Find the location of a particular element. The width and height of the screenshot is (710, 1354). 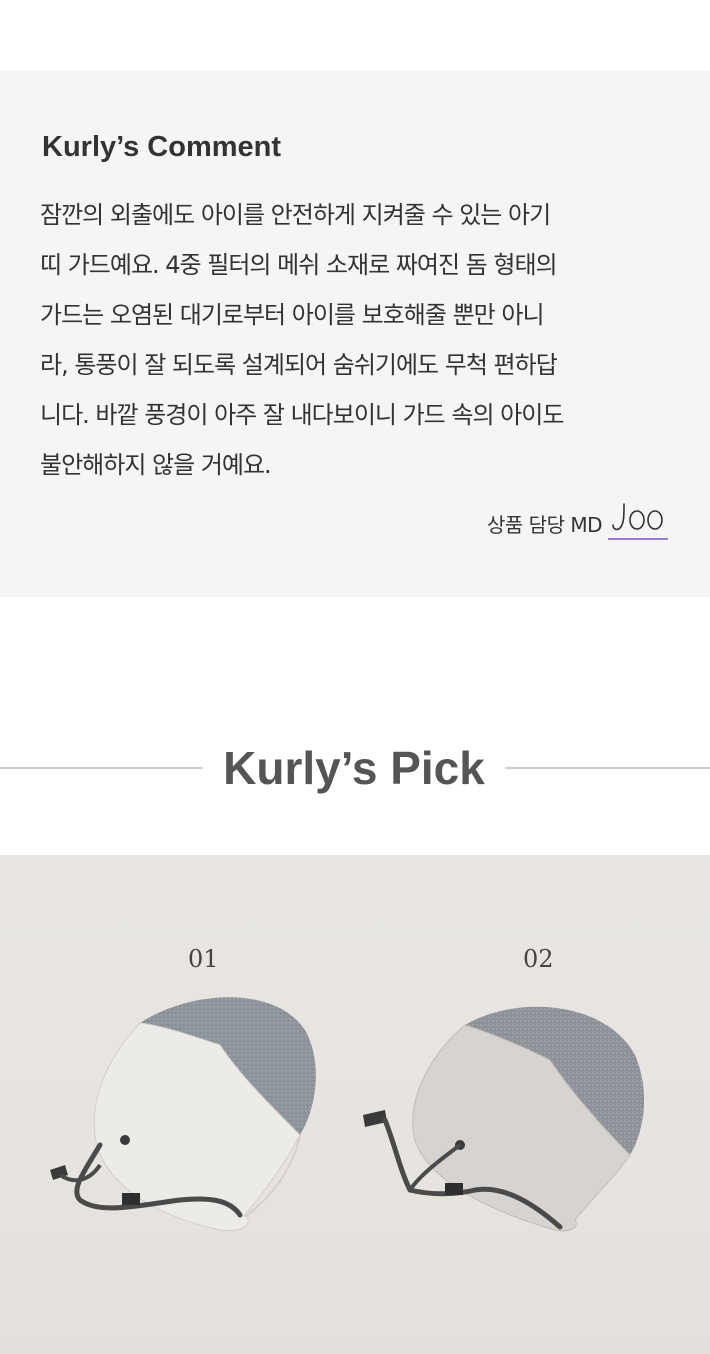

divider-left is located at coordinates (101, 768).